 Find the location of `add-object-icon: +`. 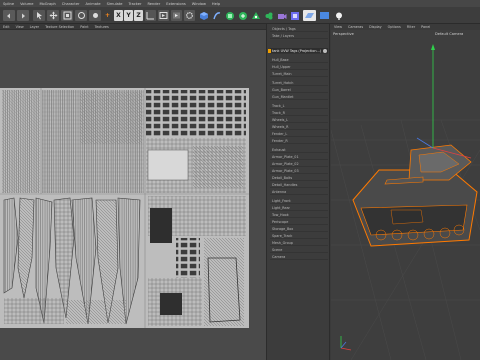

add-object-icon: + is located at coordinates (107, 15).